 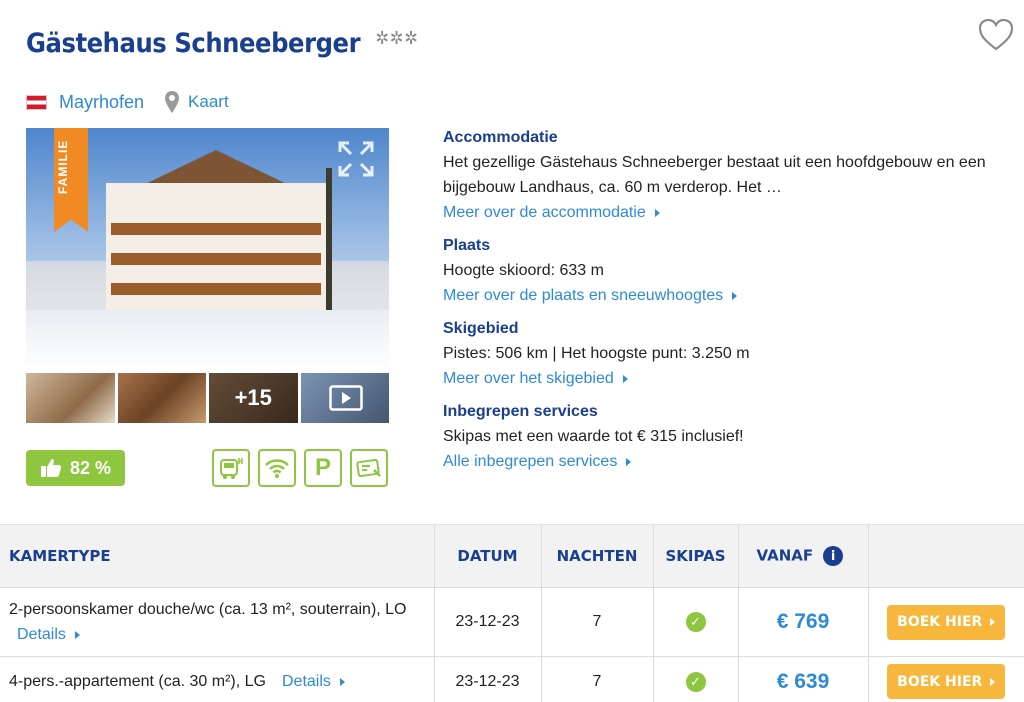 I want to click on photo-snow, so click(x=207, y=340).